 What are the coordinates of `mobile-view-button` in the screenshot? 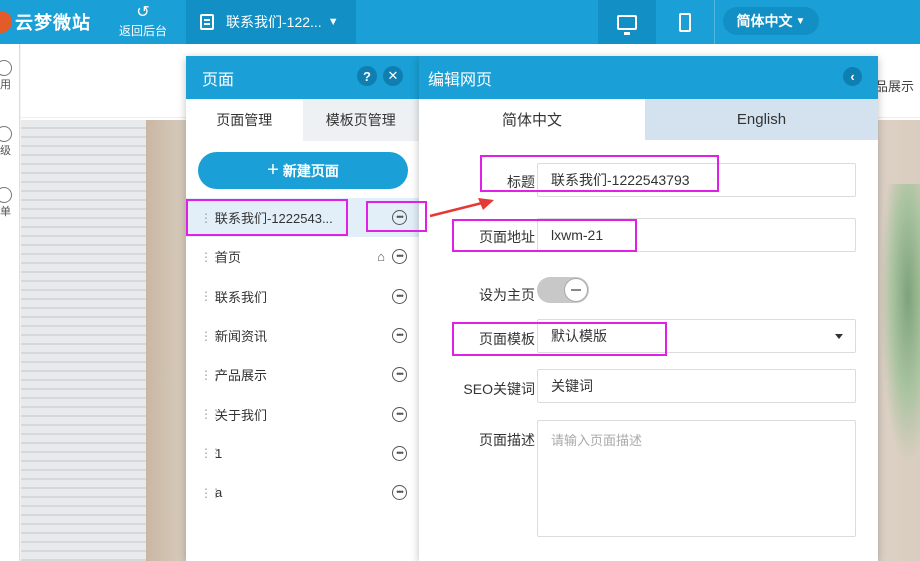 It's located at (685, 22).